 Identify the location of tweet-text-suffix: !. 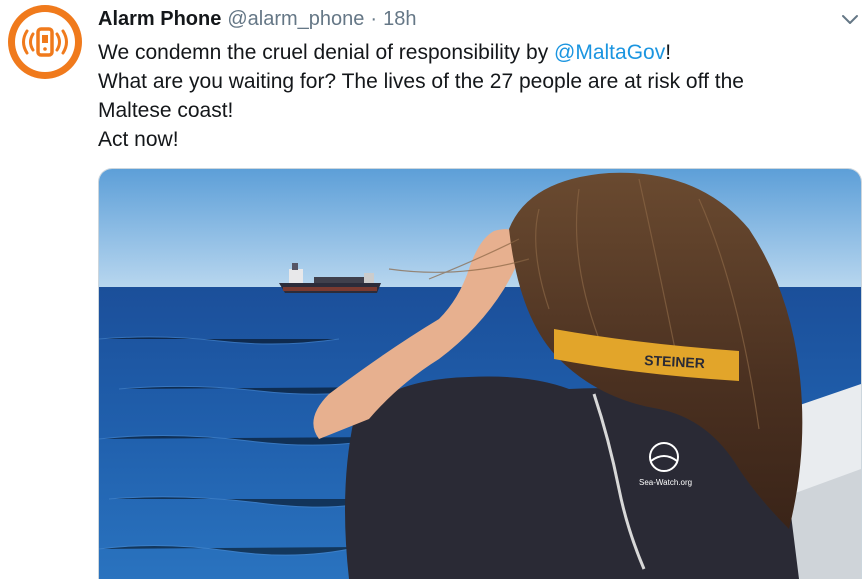
(668, 52).